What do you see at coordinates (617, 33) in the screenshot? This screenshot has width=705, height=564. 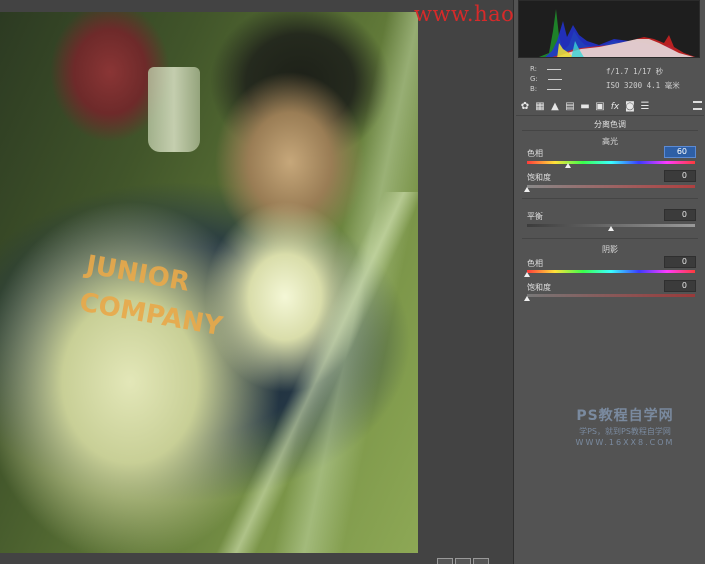 I see `histogram-graph` at bounding box center [617, 33].